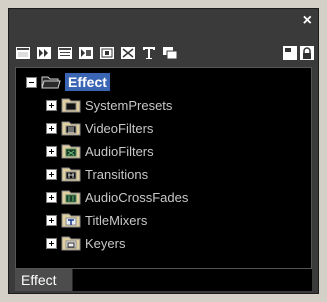 This screenshot has height=302, width=327. I want to click on expand-icon, so click(107, 53).